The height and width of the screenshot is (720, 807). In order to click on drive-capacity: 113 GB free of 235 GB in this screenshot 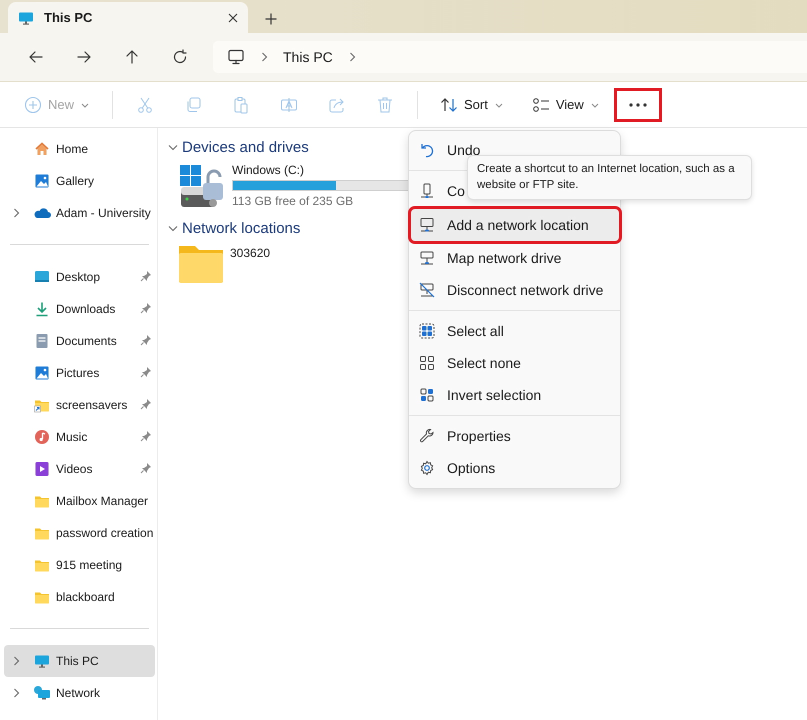, I will do `click(293, 201)`.